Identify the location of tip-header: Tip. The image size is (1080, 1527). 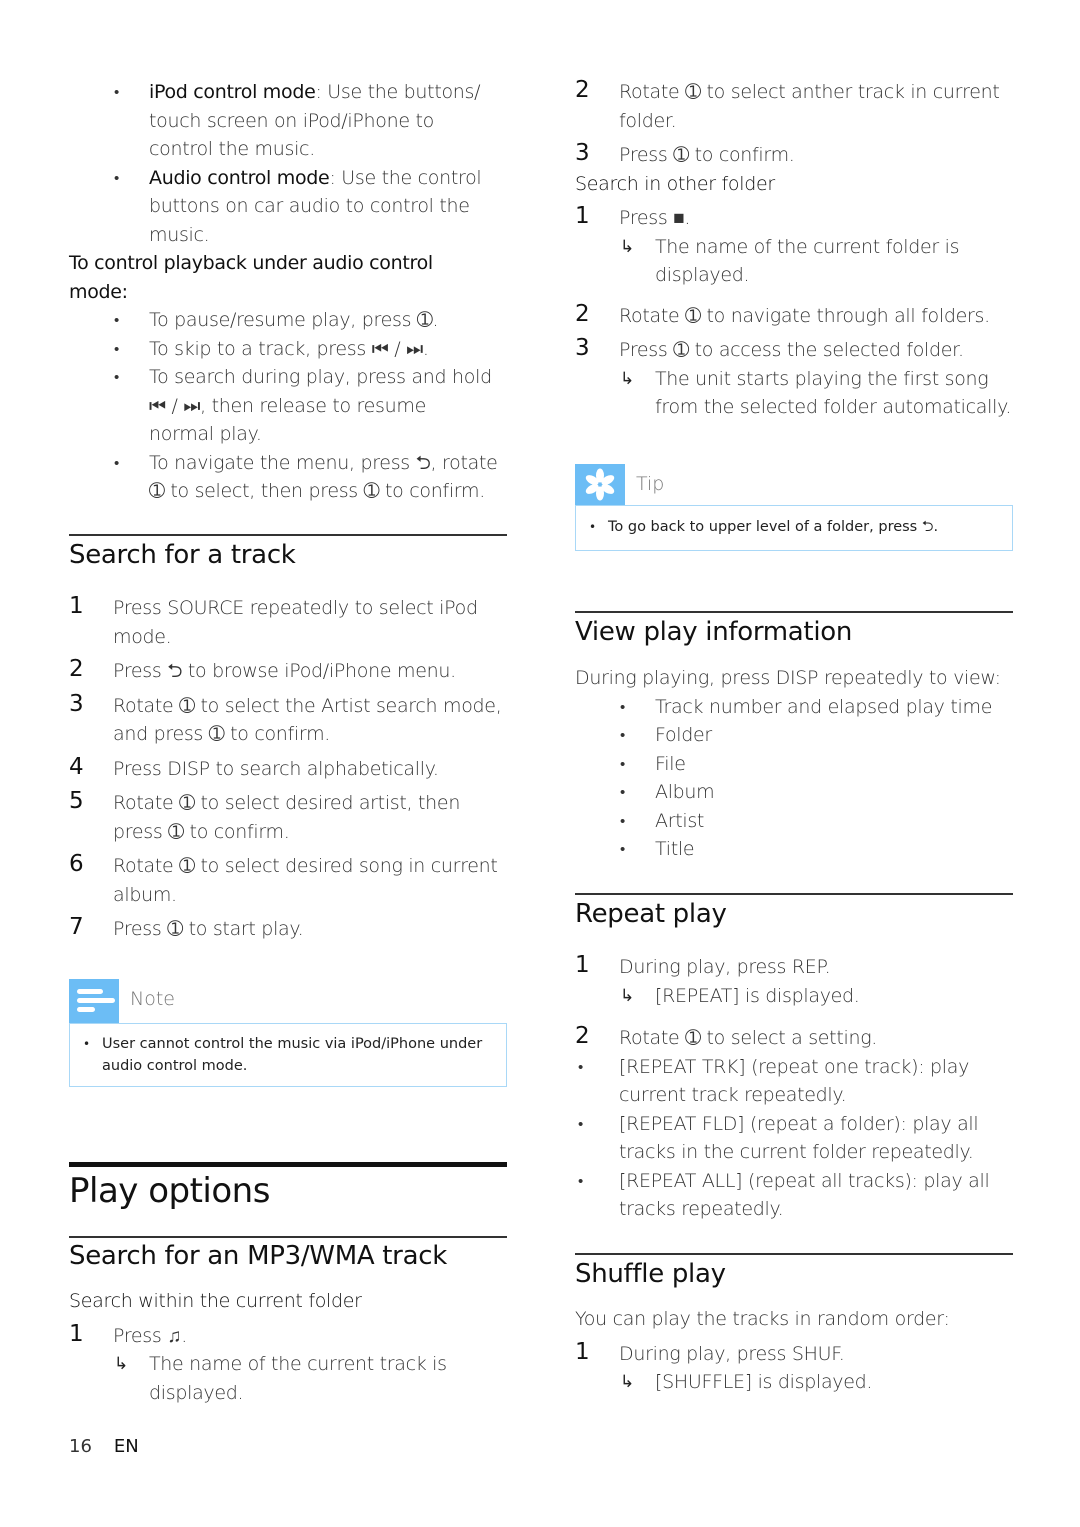
(794, 484).